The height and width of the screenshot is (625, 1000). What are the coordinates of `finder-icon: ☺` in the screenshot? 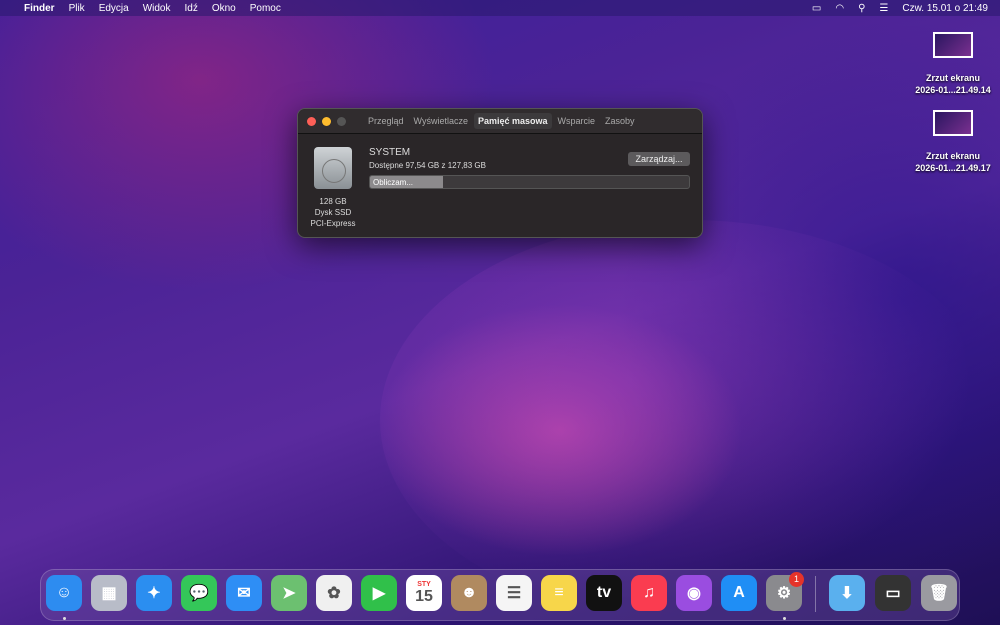 It's located at (64, 592).